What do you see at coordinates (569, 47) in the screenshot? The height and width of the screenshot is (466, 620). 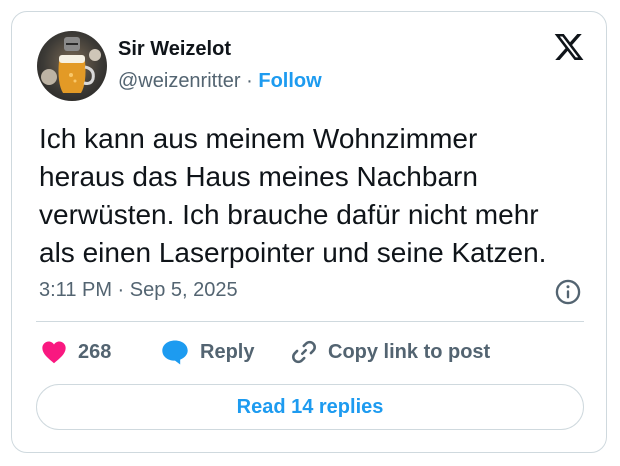 I see `x-logo-icon` at bounding box center [569, 47].